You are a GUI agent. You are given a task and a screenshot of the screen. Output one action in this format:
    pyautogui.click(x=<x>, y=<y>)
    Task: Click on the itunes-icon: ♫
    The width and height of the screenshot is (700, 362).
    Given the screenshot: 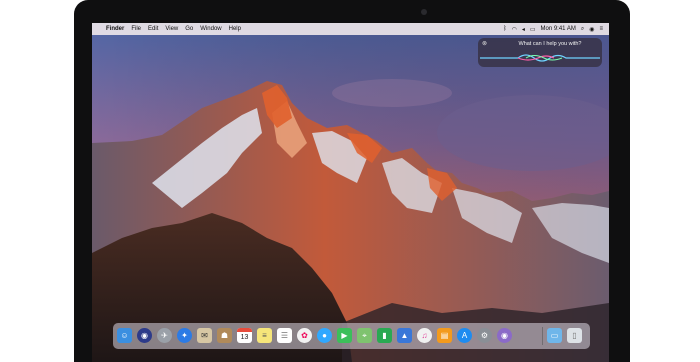 What is the action you would take?
    pyautogui.click(x=424, y=335)
    